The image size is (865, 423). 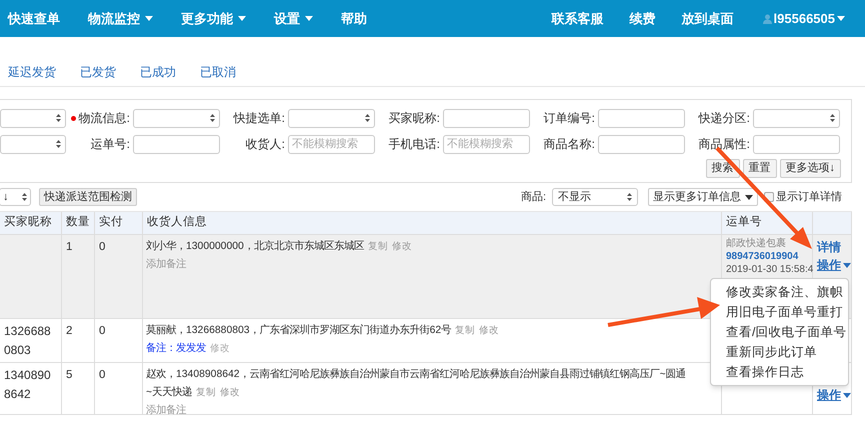 I want to click on field-label: 运单号:, so click(x=110, y=144).